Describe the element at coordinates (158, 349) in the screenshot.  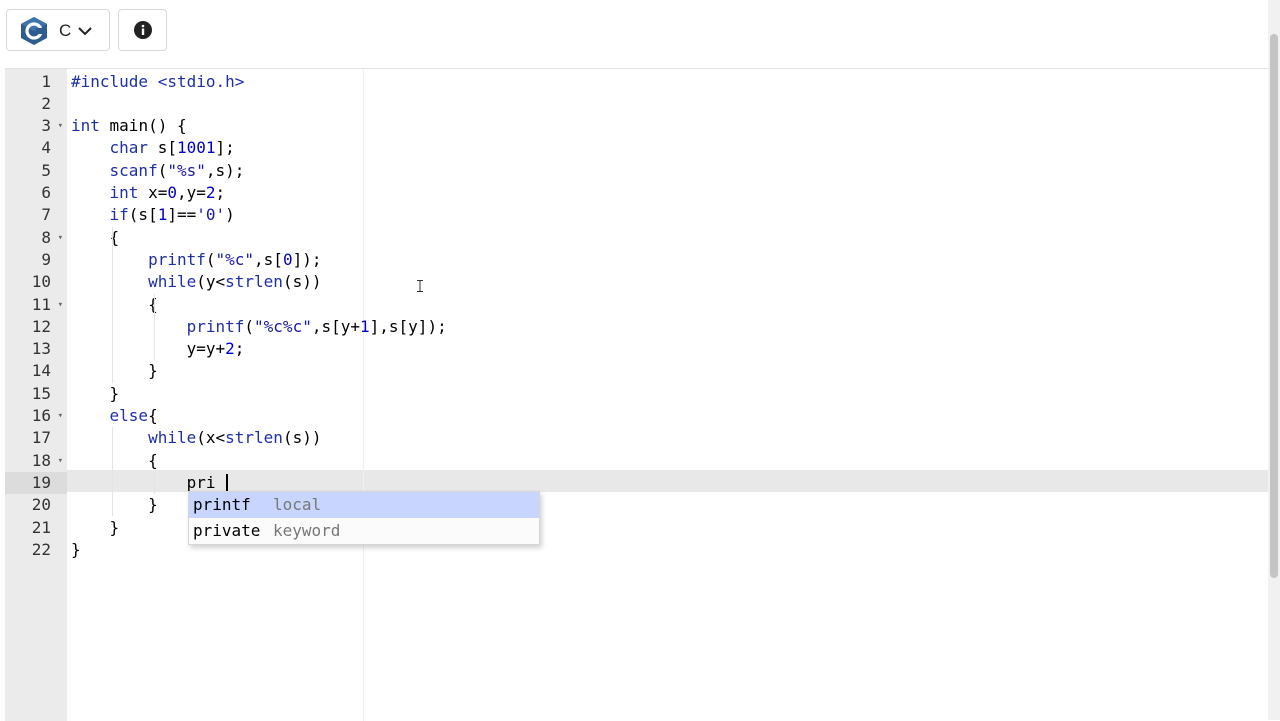
I see `code-line: y=y+2;` at that location.